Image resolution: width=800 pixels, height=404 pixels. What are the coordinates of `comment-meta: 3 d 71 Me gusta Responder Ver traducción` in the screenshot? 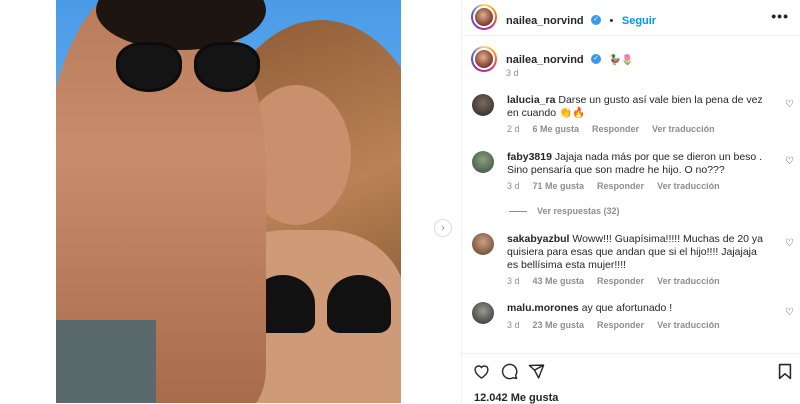 It's located at (620, 186).